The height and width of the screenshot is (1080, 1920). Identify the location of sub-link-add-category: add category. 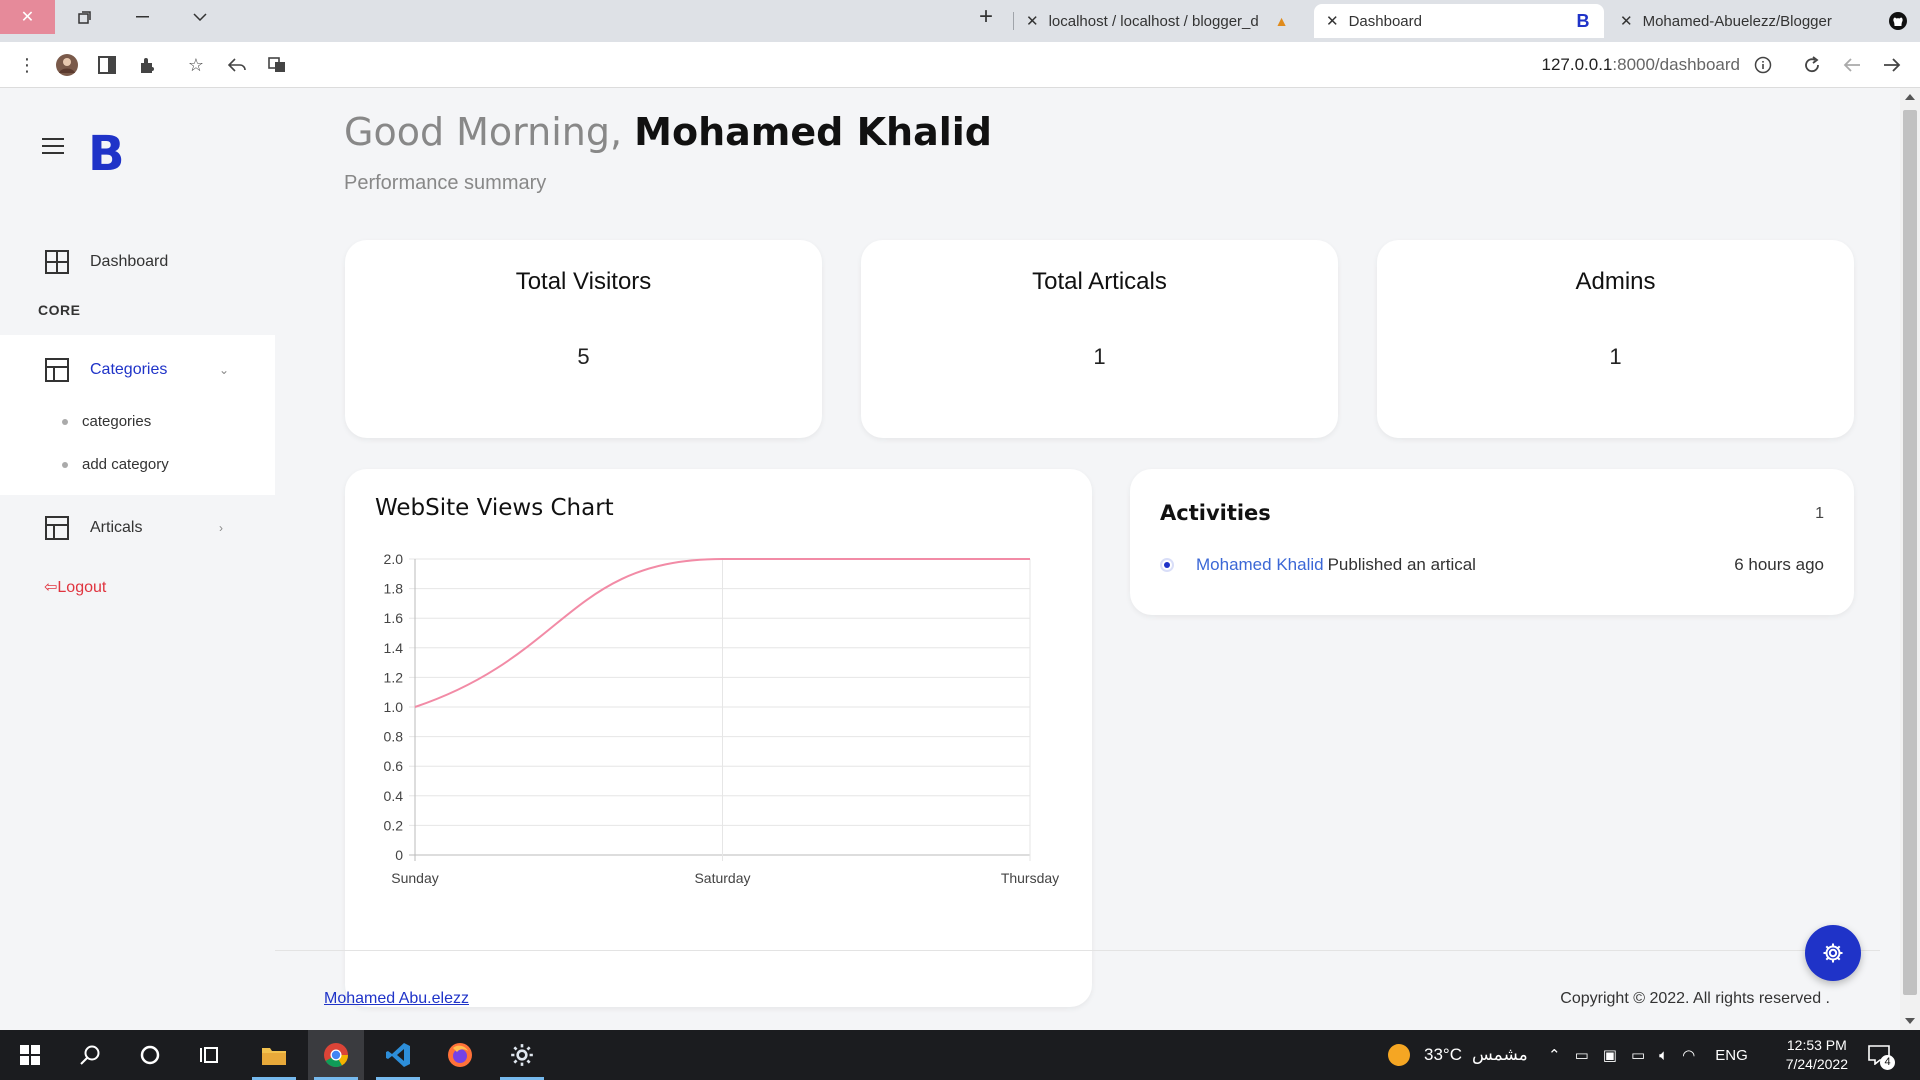
(115, 464).